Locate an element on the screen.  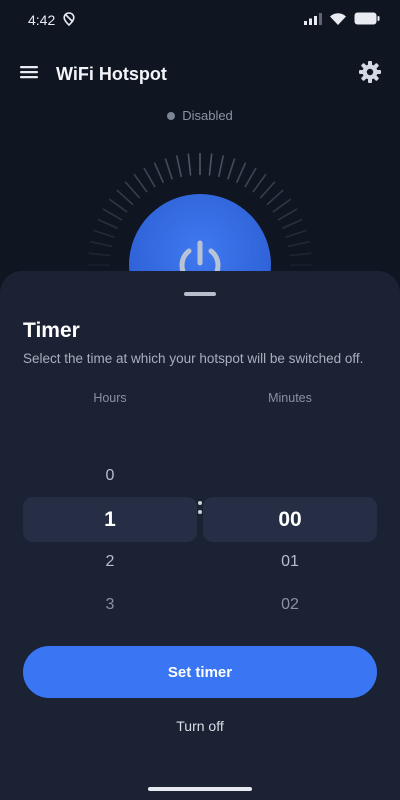
status-time: 4:42 is located at coordinates (42, 20).